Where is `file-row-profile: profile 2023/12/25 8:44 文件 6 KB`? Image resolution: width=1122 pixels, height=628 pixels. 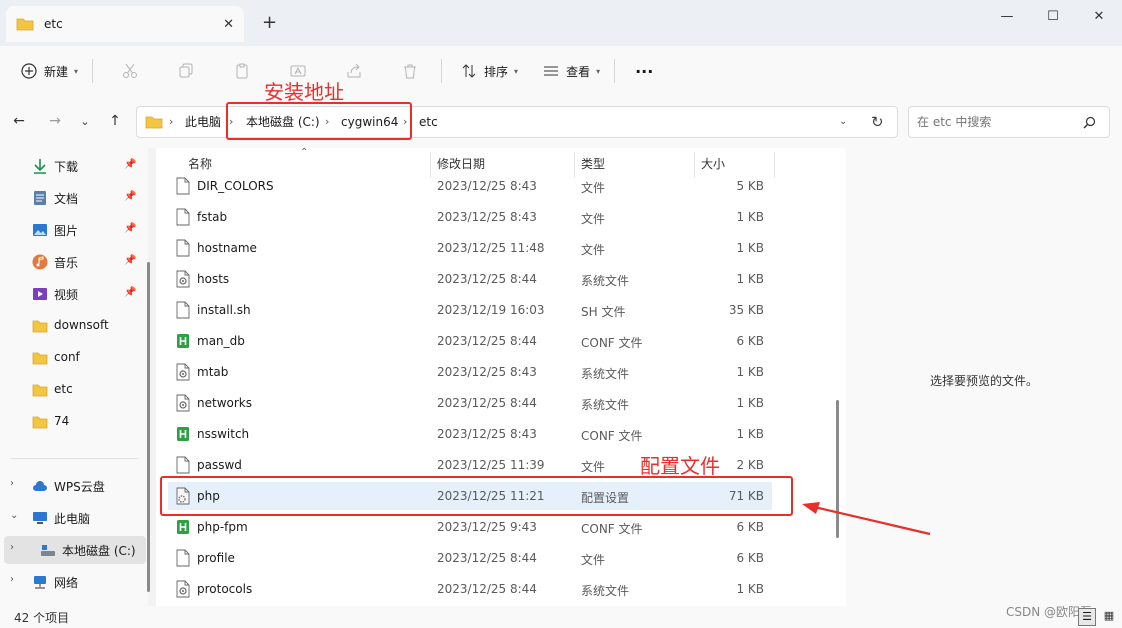
file-row-profile: profile 2023/12/25 8:44 文件 6 KB is located at coordinates (470, 558).